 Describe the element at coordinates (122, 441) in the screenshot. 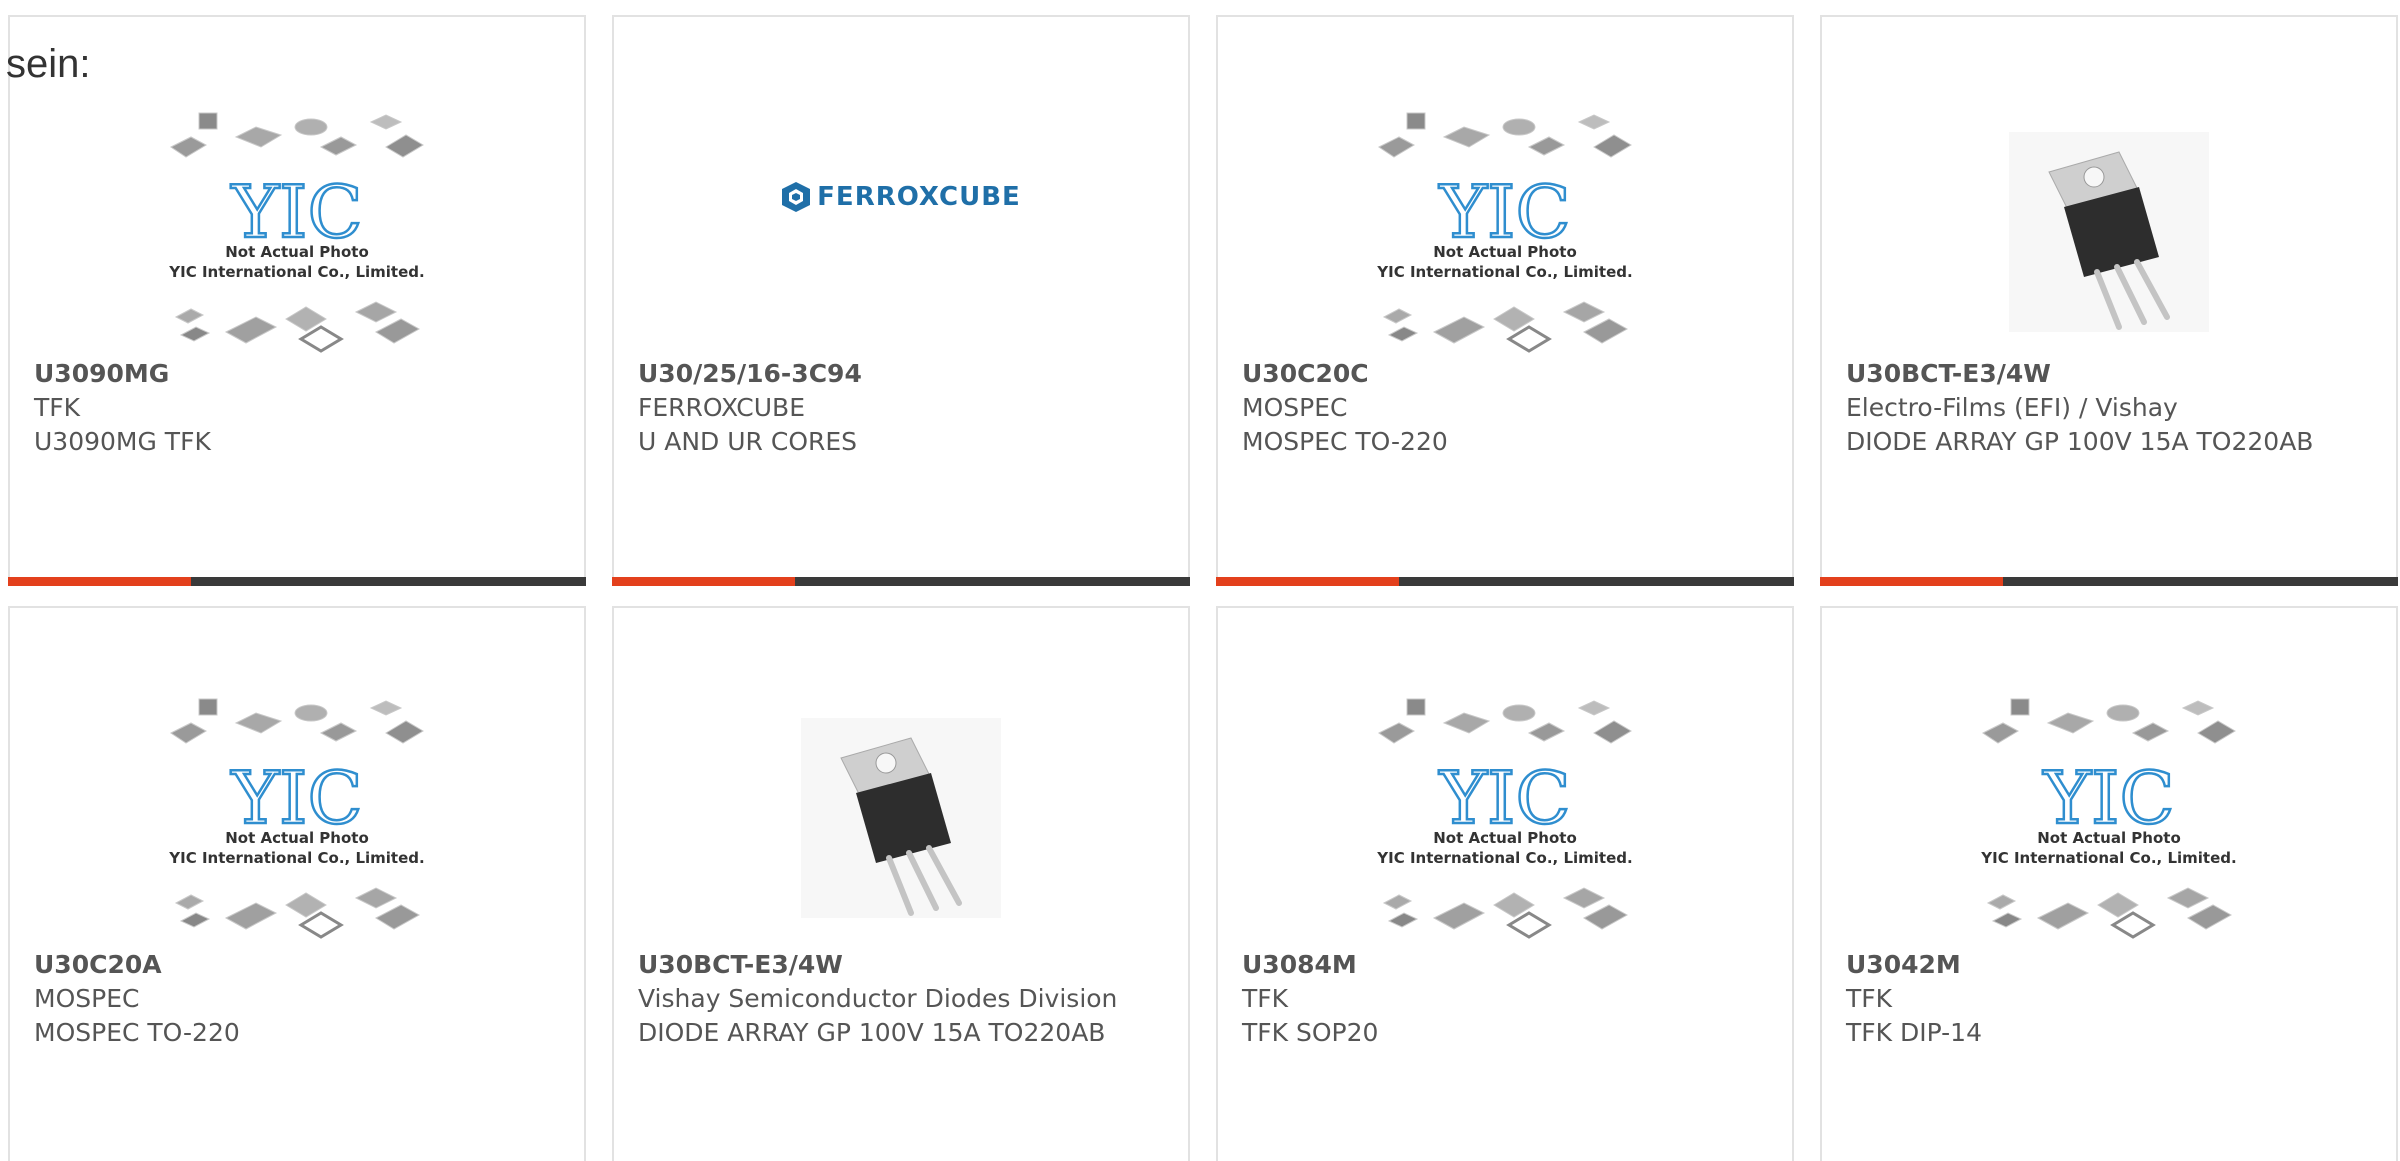

I see `description: U3090MG TFK` at that location.